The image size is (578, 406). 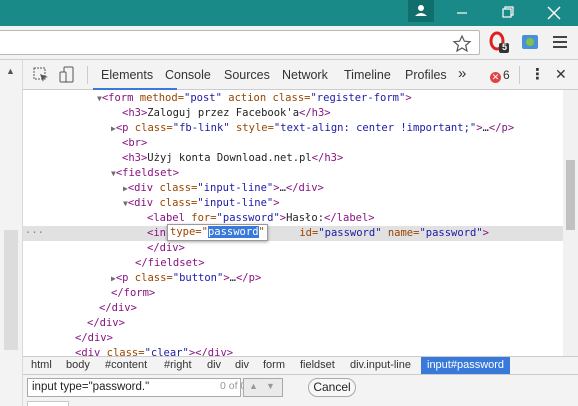 I want to click on attr-editor-suffix: ", so click(x=261, y=232).